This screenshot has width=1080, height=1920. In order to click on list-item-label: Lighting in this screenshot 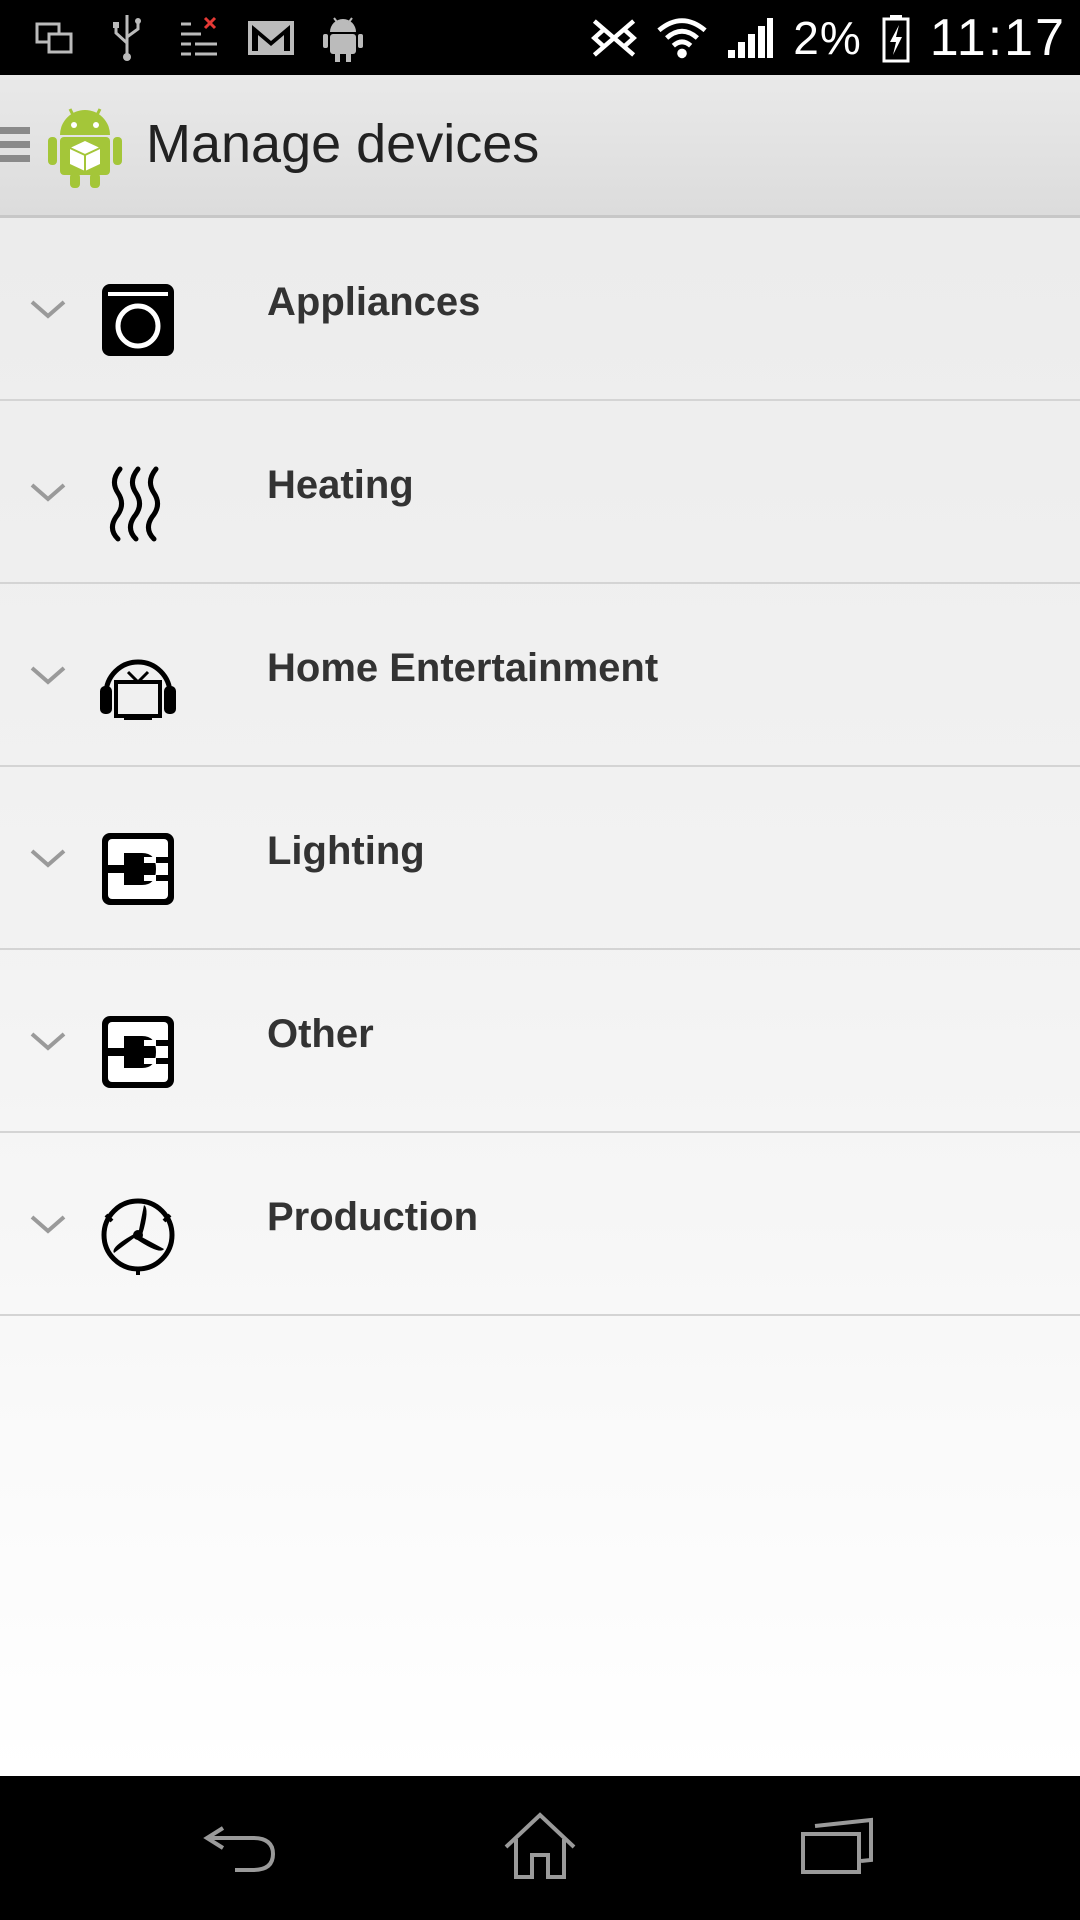, I will do `click(346, 851)`.